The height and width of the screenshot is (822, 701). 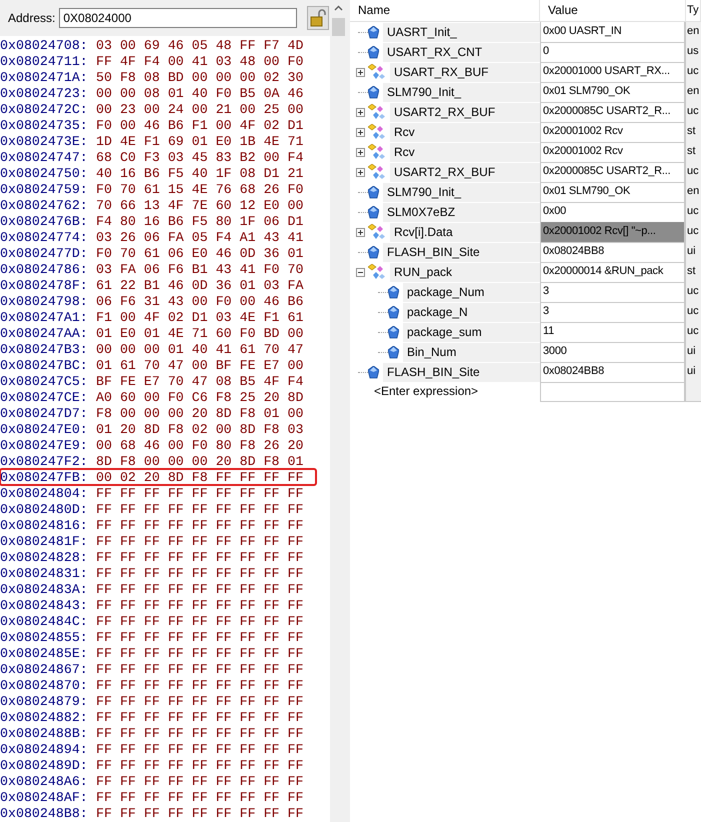 I want to click on collapse-button, so click(x=360, y=272).